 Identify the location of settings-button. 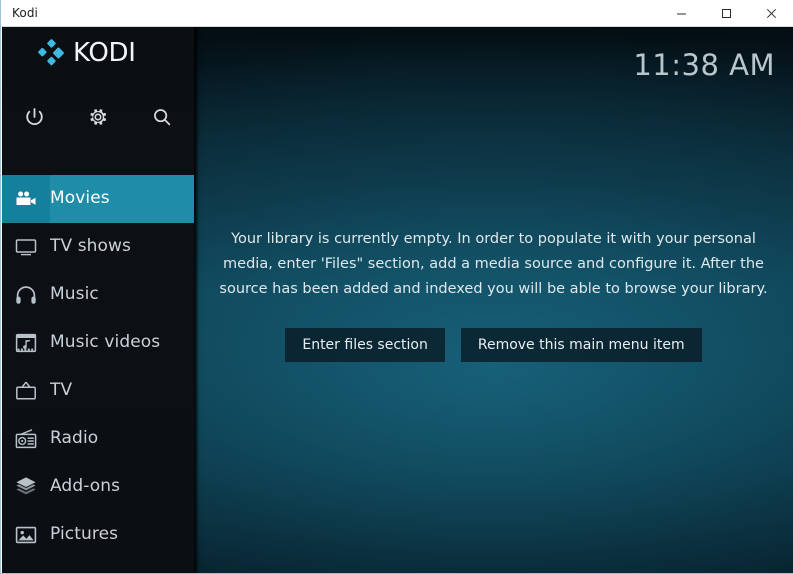
(98, 117).